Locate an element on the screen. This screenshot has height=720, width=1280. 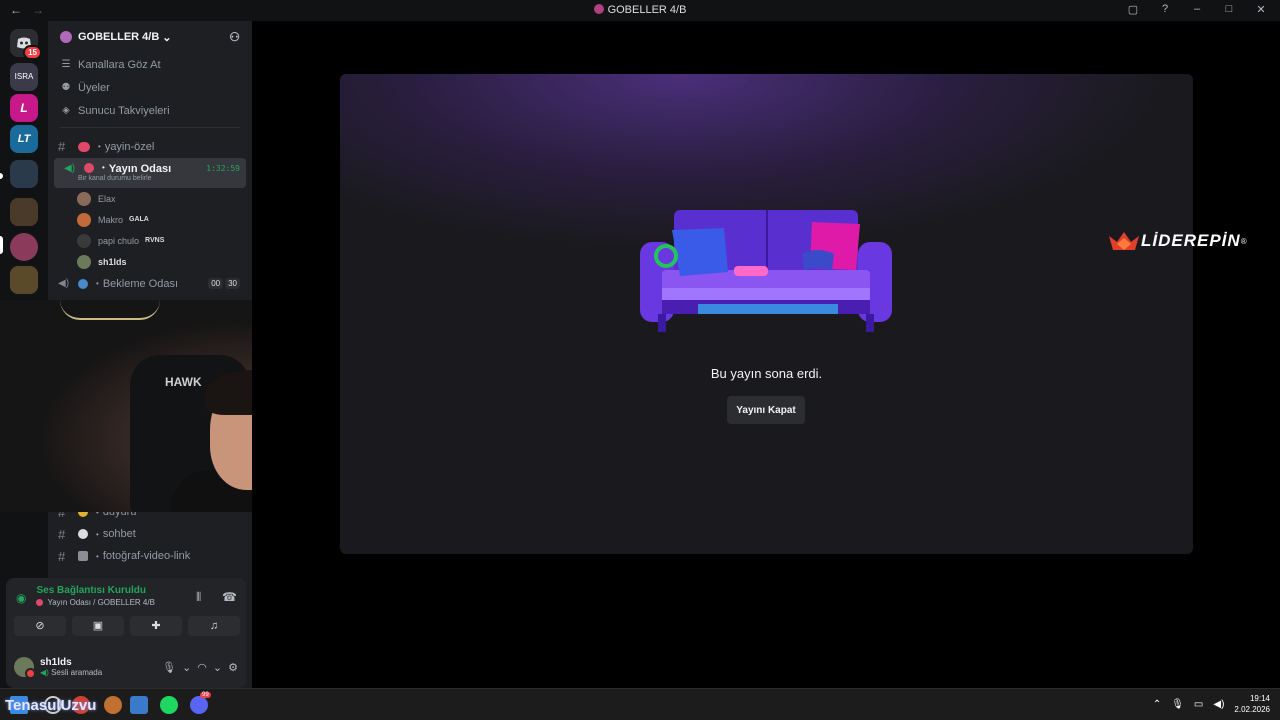
network-icon: ▭ is located at coordinates (1198, 704).